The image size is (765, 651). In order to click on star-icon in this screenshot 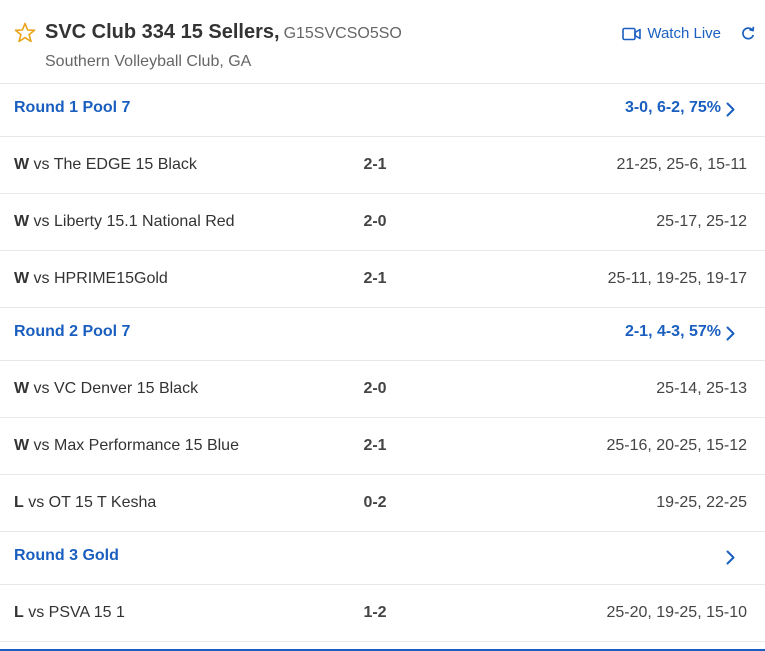, I will do `click(25, 33)`.